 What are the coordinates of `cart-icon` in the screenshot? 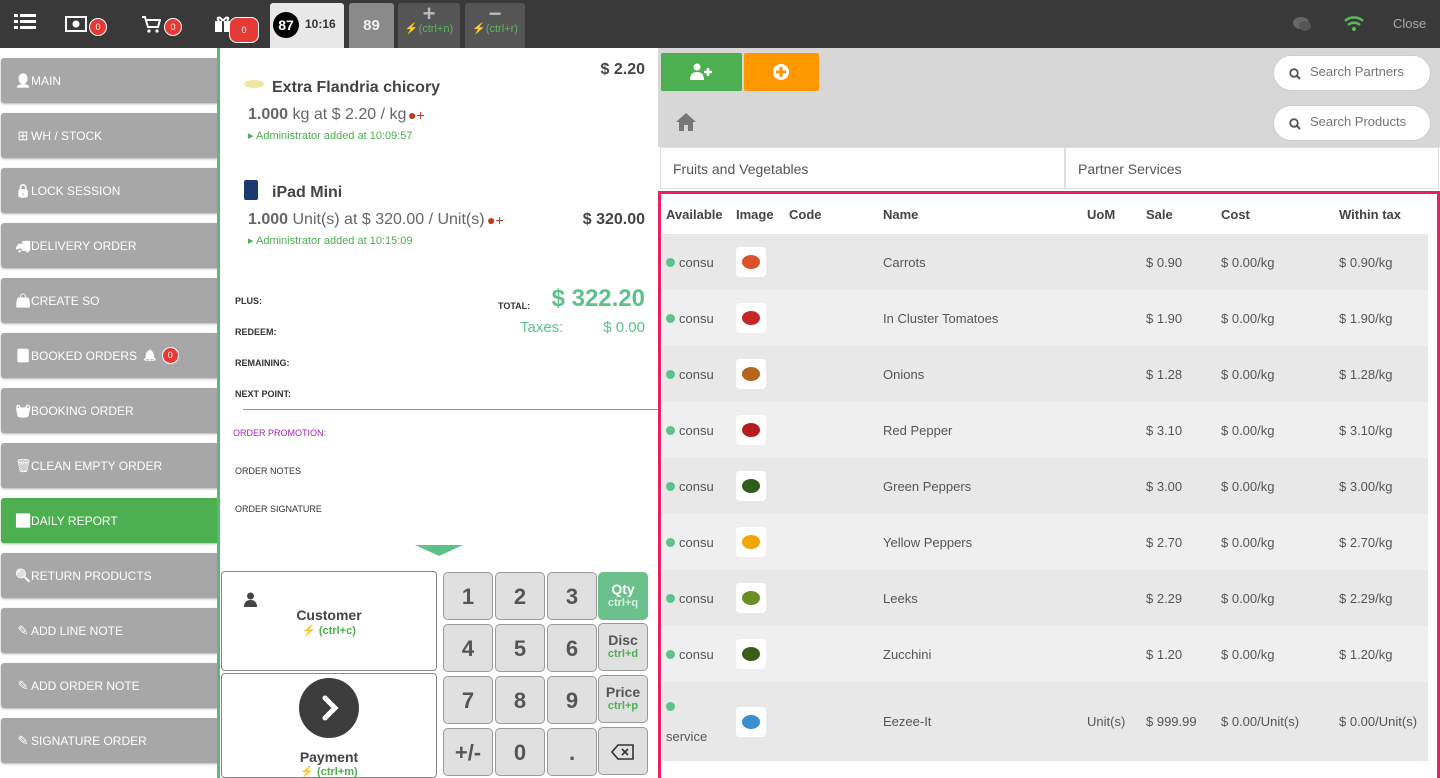 It's located at (151, 25).